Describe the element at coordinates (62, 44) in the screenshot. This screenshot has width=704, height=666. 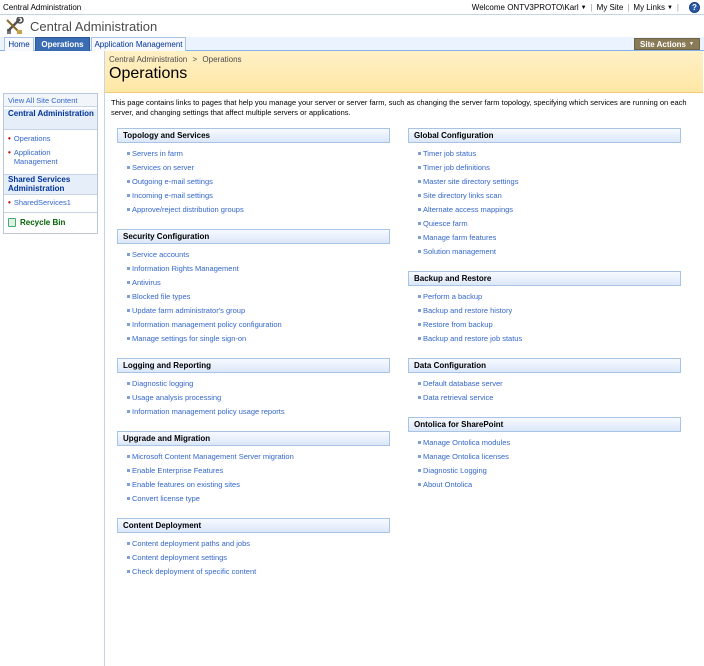
I see `tab-operations: Operations` at that location.